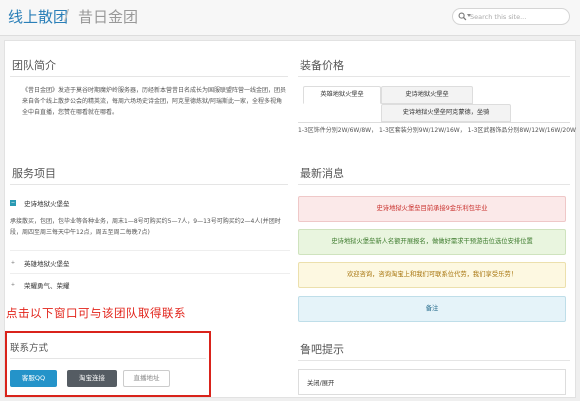 This screenshot has height=401, width=580. What do you see at coordinates (432, 209) in the screenshot?
I see `news-alert-red: 史诗地狱火堡垒目前承接9金乐利包毕业` at bounding box center [432, 209].